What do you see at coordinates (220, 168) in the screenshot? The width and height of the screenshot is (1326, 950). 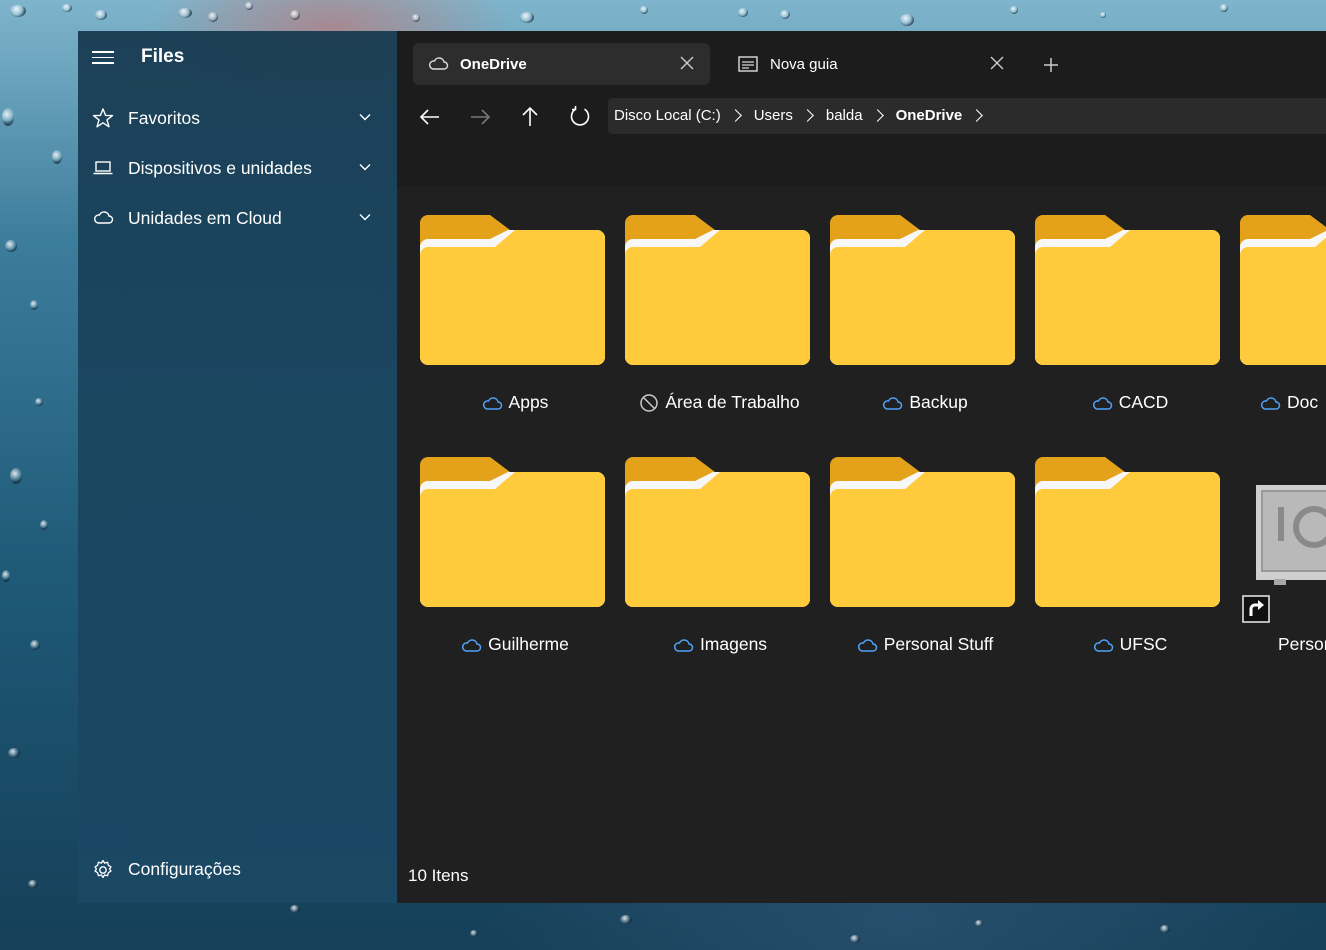 I see `sidebar-item-label: Dispositivos e unidades` at bounding box center [220, 168].